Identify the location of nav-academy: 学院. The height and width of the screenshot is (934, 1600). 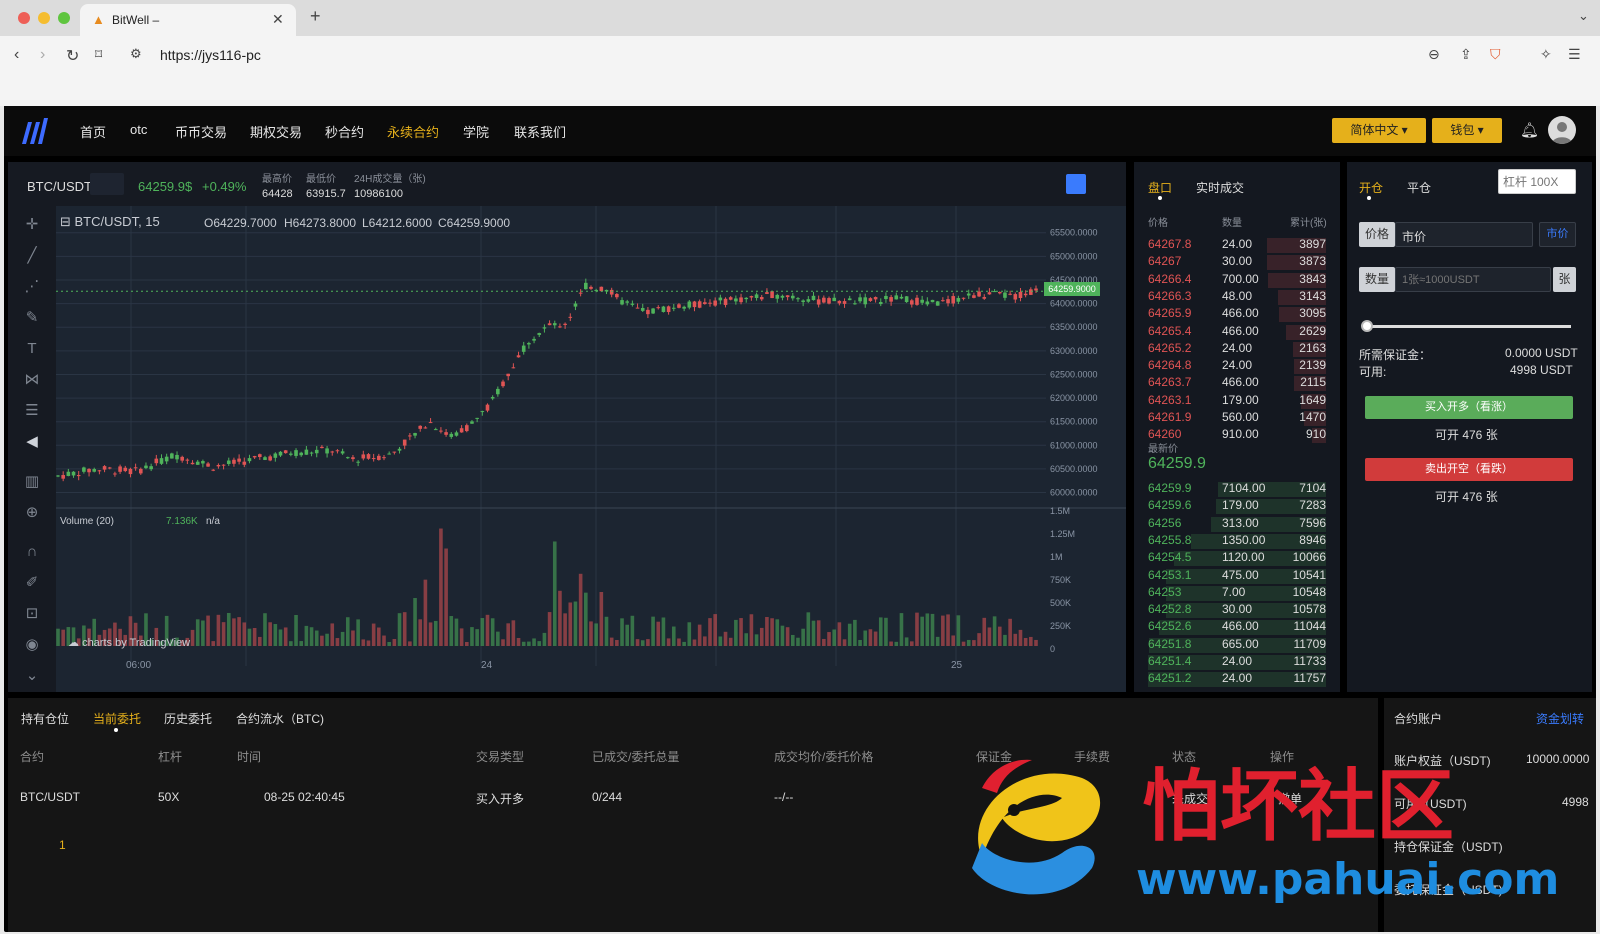
(476, 131).